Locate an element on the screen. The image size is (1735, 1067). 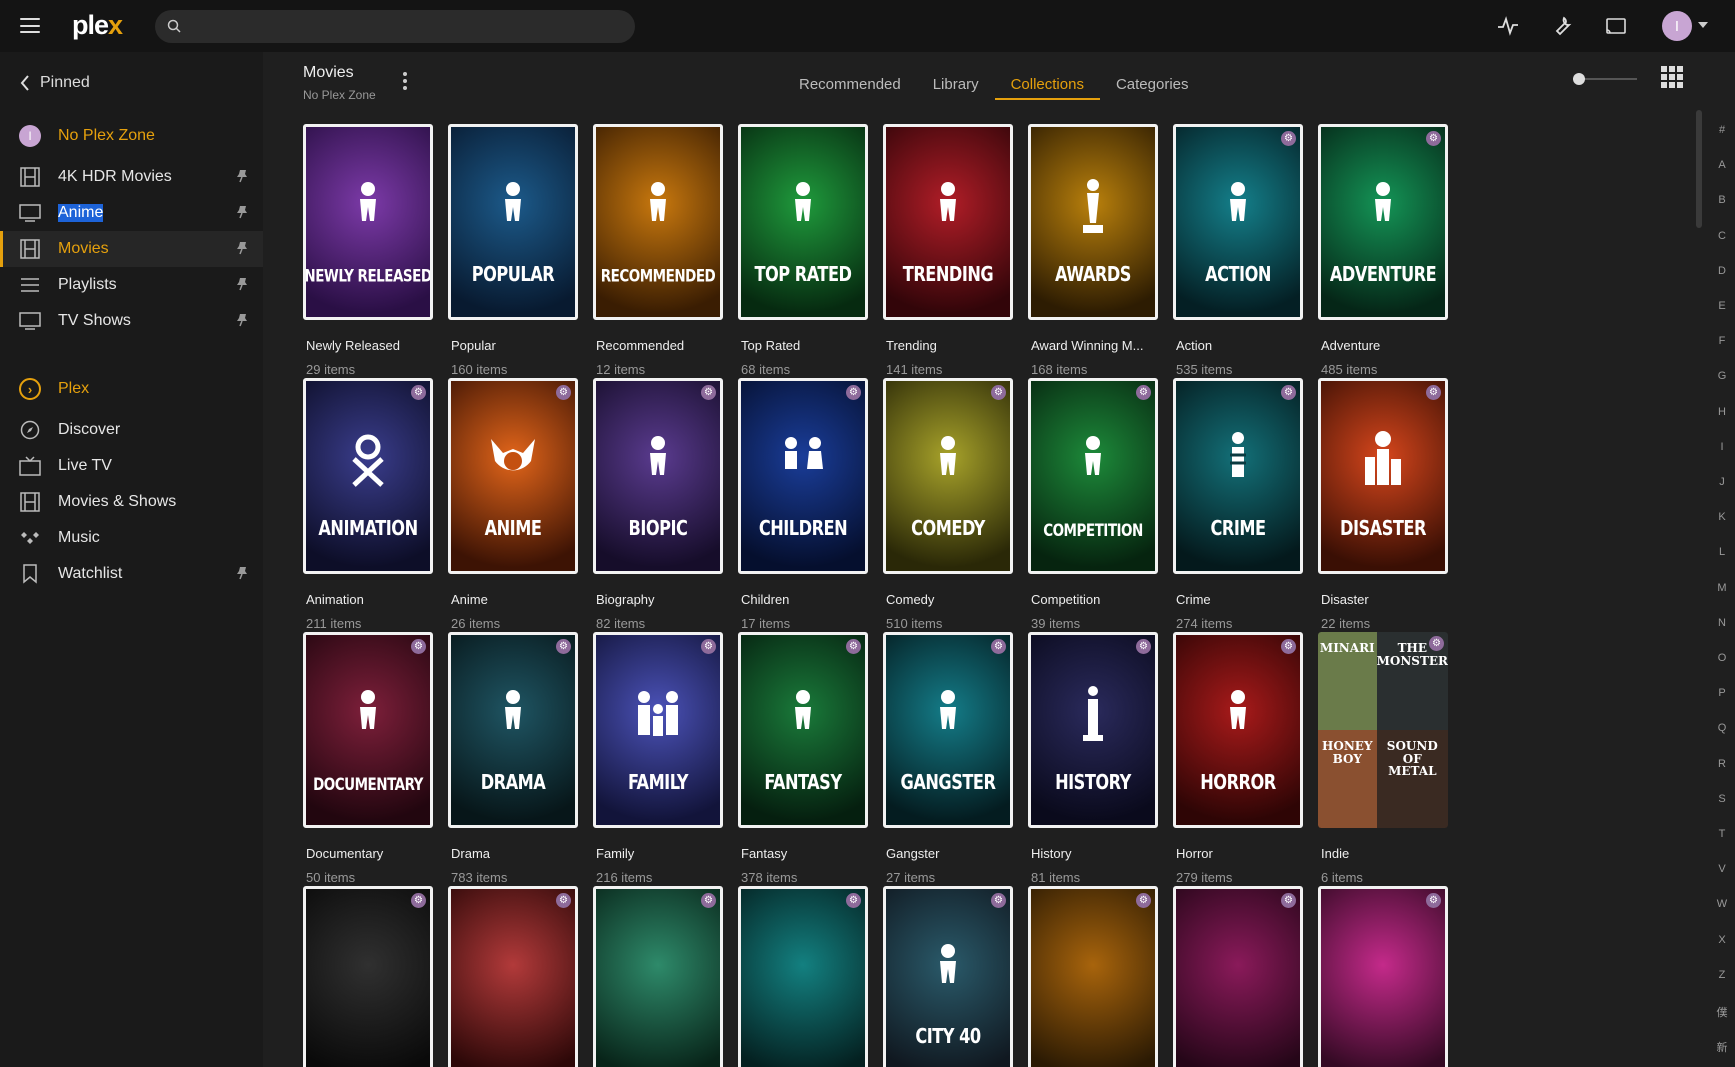
collection-card-family: FAMILY ⚙ Family 216 items is located at coordinates (658, 758).